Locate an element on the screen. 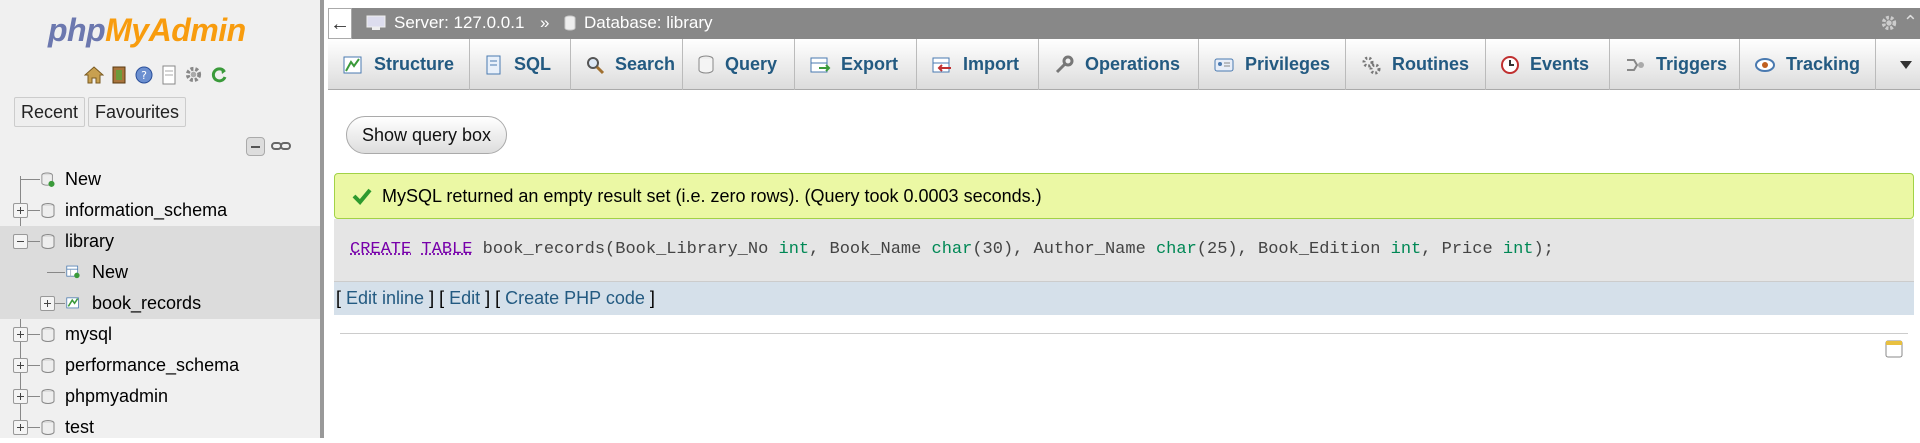 The image size is (1920, 443). collapse-top-icon: ⌃ is located at coordinates (1910, 22).